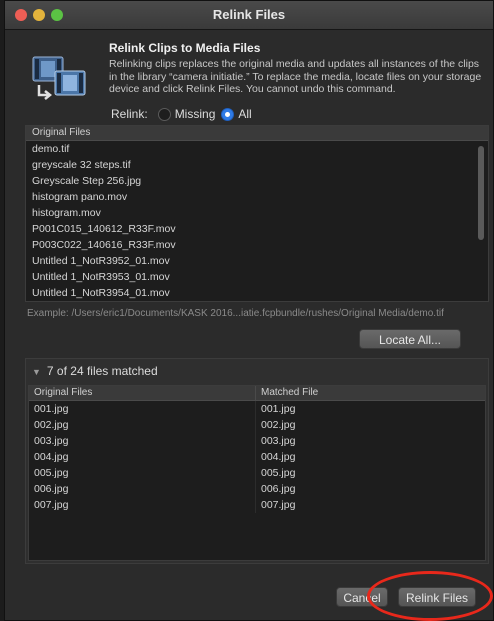 This screenshot has width=494, height=621. I want to click on relink-missing-radio, so click(164, 114).